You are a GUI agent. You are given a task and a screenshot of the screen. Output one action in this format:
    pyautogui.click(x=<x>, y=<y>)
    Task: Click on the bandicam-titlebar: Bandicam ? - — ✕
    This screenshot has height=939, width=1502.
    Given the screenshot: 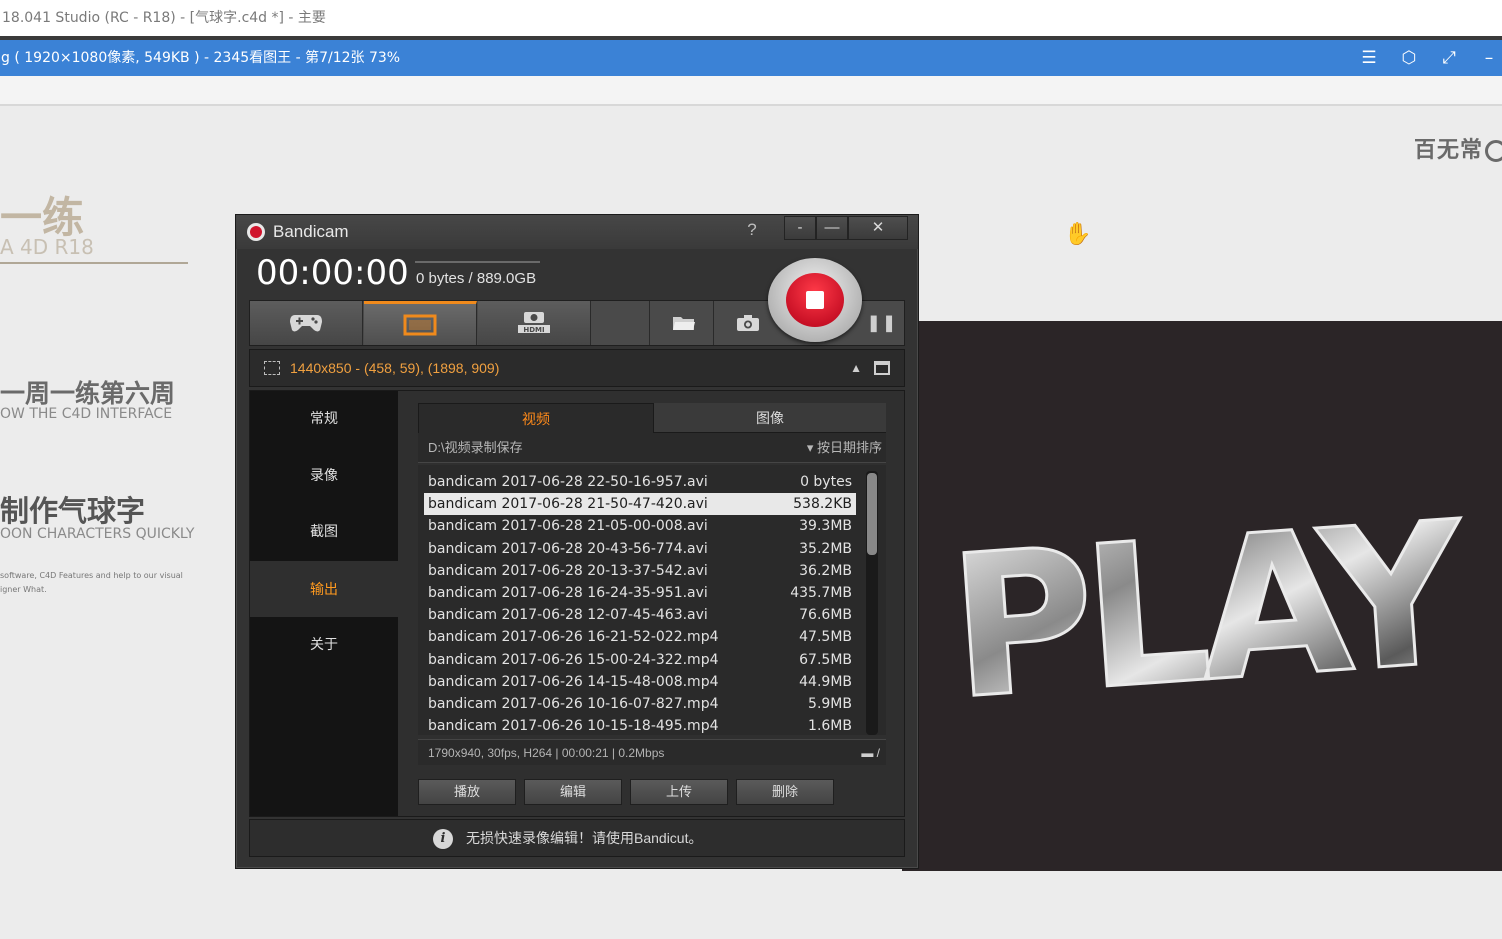 What is the action you would take?
    pyautogui.click(x=577, y=232)
    